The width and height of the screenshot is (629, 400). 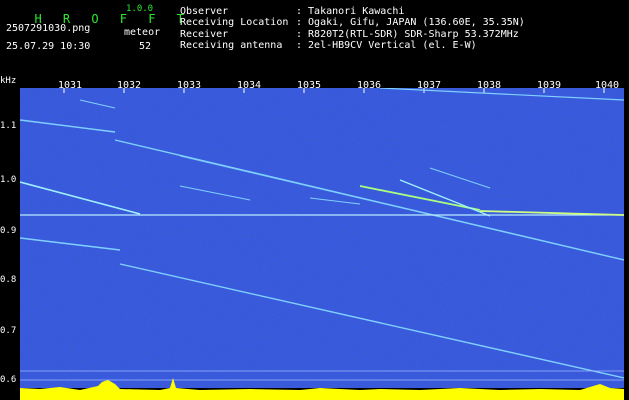 What do you see at coordinates (234, 22) in the screenshot?
I see `info-key-location: Receiving Location` at bounding box center [234, 22].